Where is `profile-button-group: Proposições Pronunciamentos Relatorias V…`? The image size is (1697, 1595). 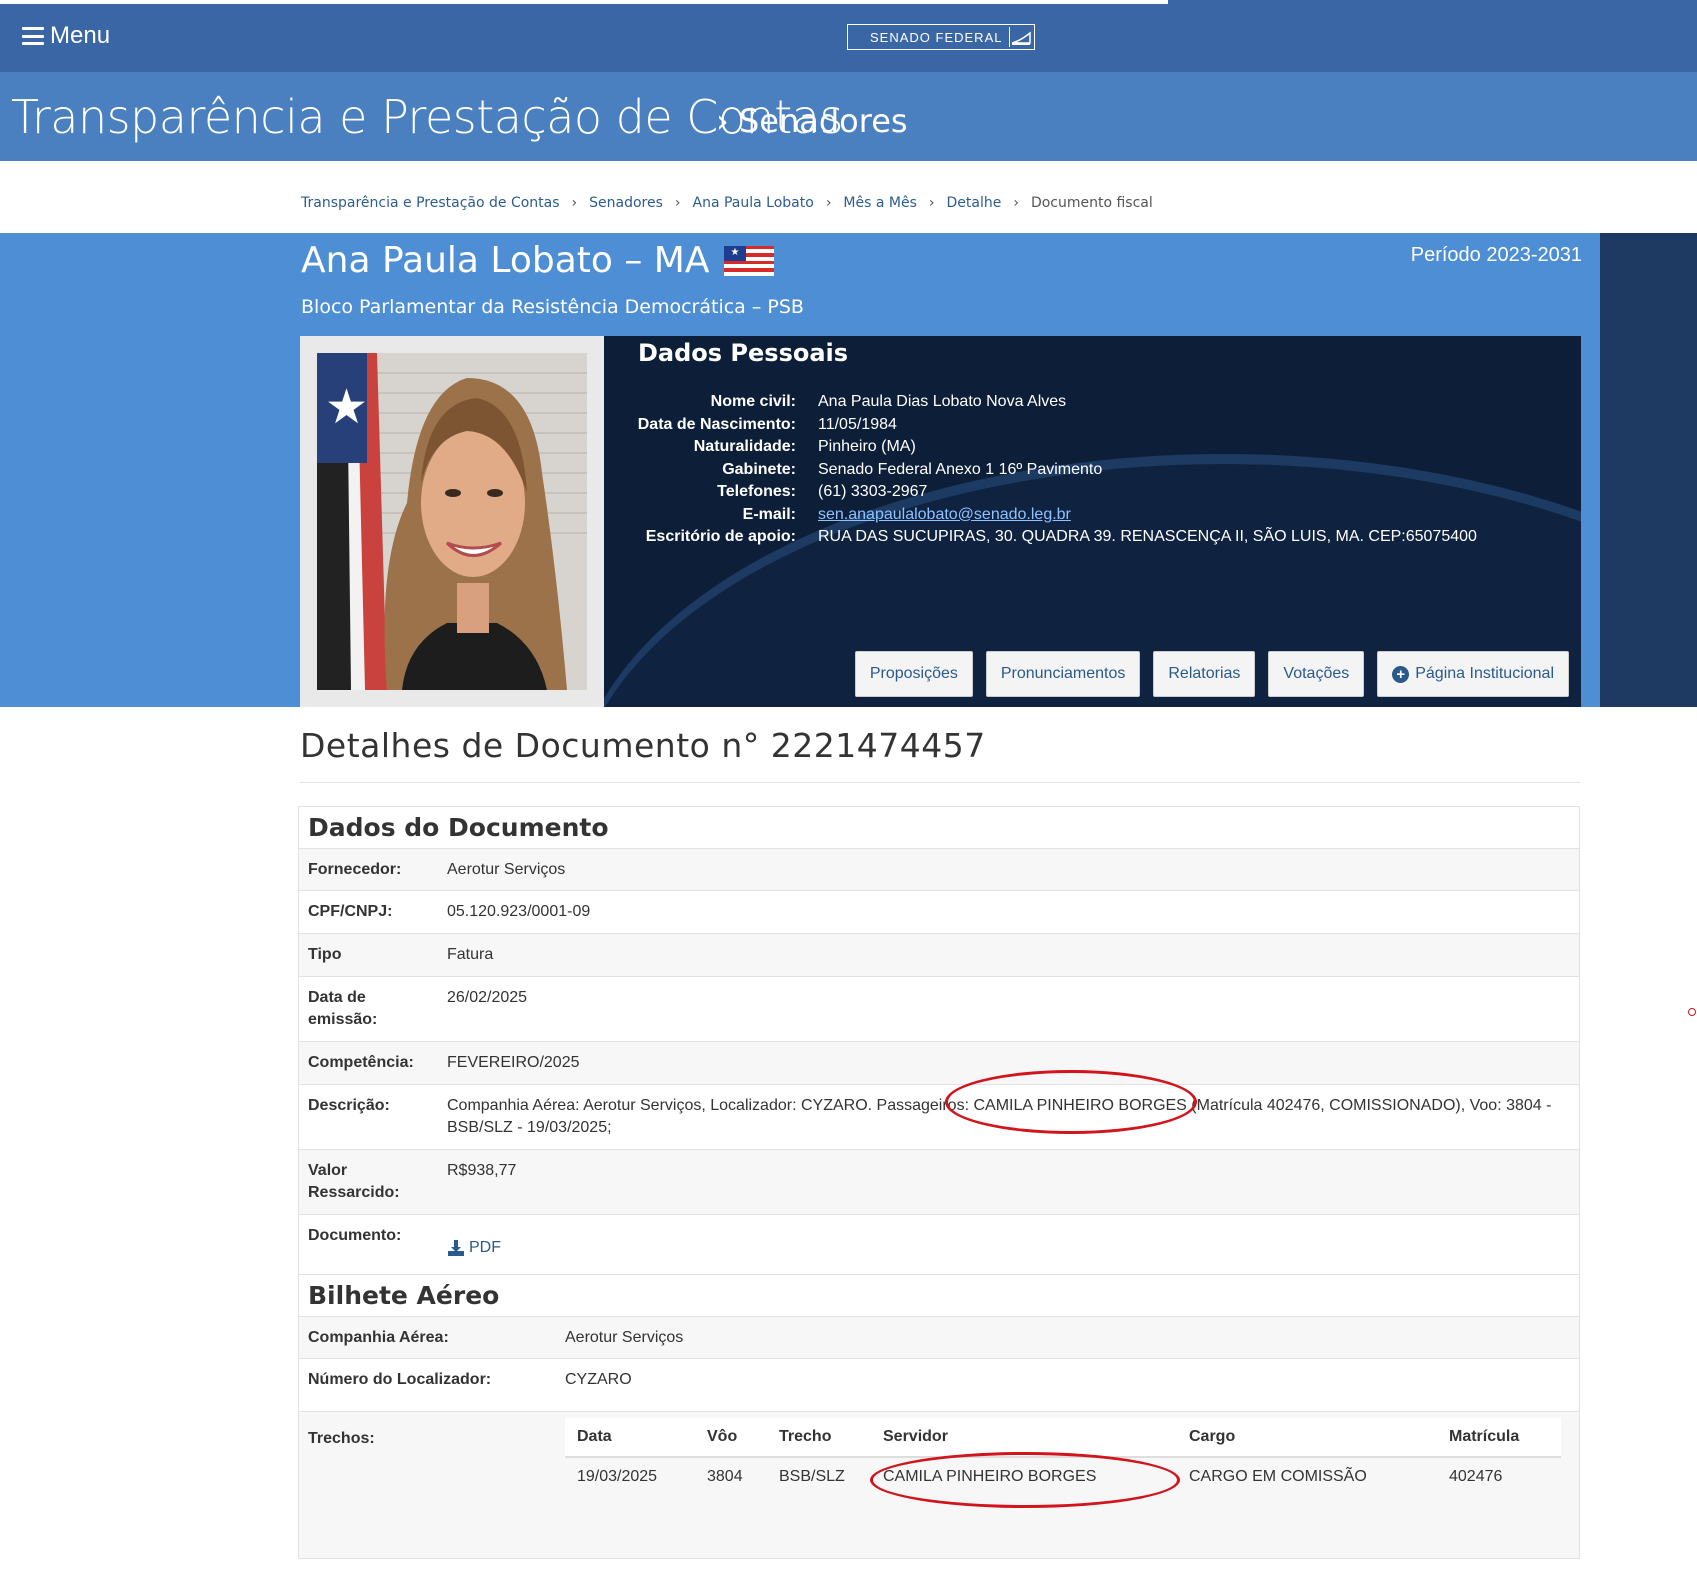 profile-button-group: Proposições Pronunciamentos Relatorias V… is located at coordinates (1211, 674).